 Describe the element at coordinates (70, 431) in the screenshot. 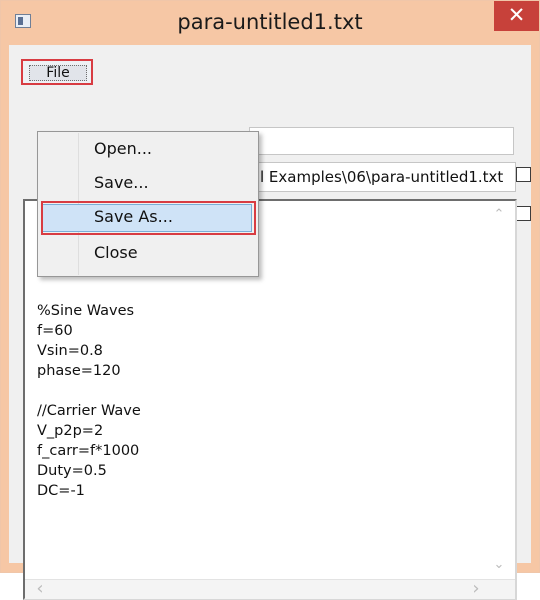

I see `editor-line: V_p2p=2` at that location.